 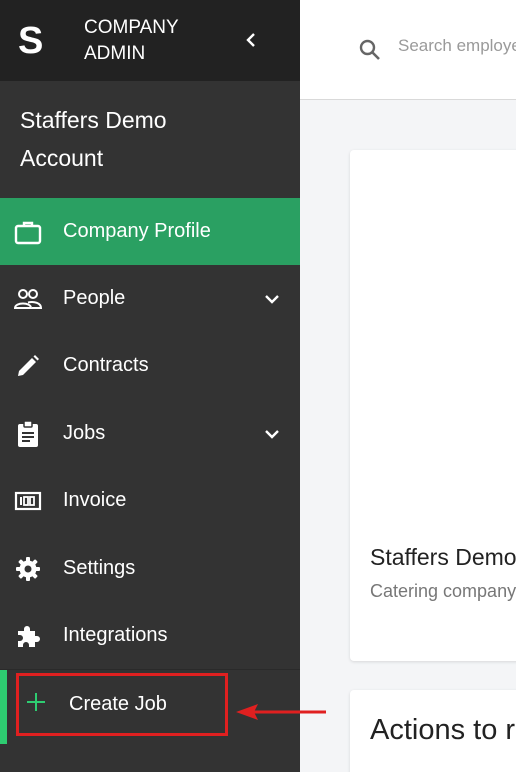 I want to click on annotation-arrow-icon, so click(x=281, y=712).